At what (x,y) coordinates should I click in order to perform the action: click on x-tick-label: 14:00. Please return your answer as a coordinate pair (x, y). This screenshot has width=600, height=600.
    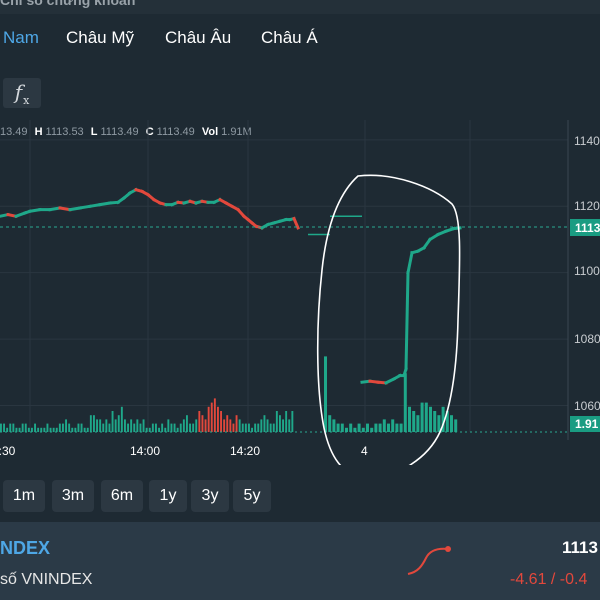
    Looking at the image, I should click on (145, 451).